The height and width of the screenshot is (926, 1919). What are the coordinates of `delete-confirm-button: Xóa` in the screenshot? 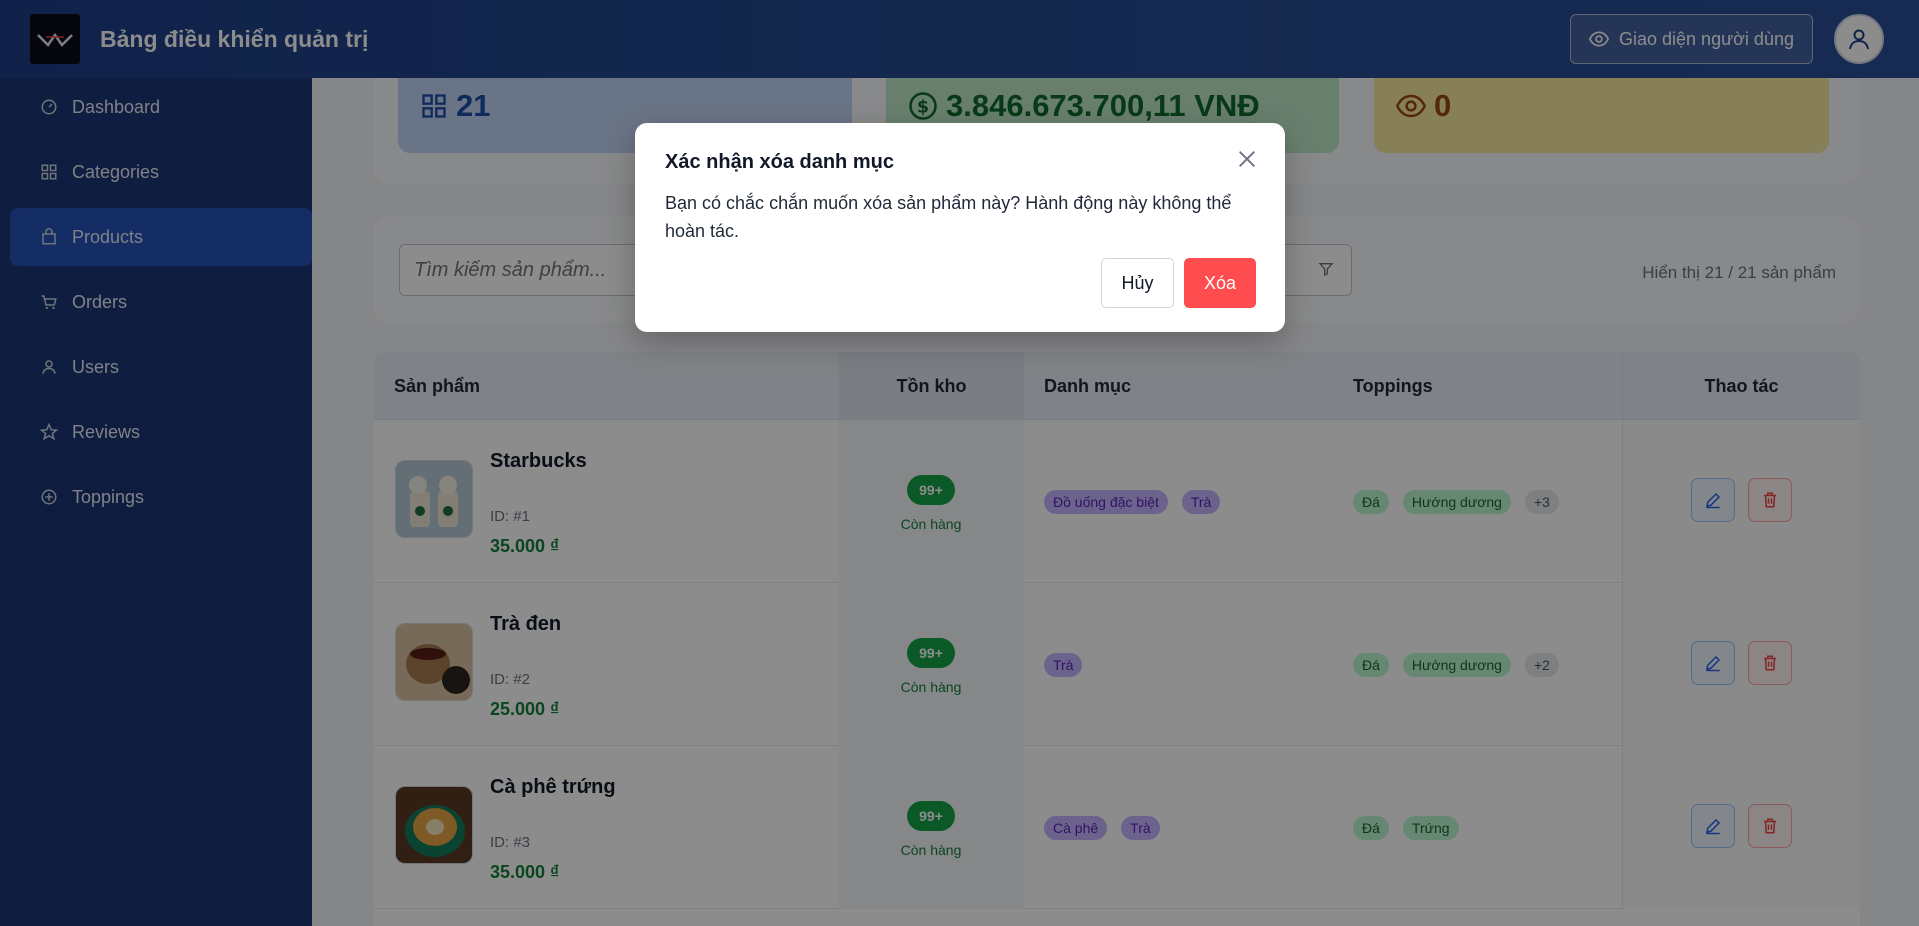 It's located at (1220, 283).